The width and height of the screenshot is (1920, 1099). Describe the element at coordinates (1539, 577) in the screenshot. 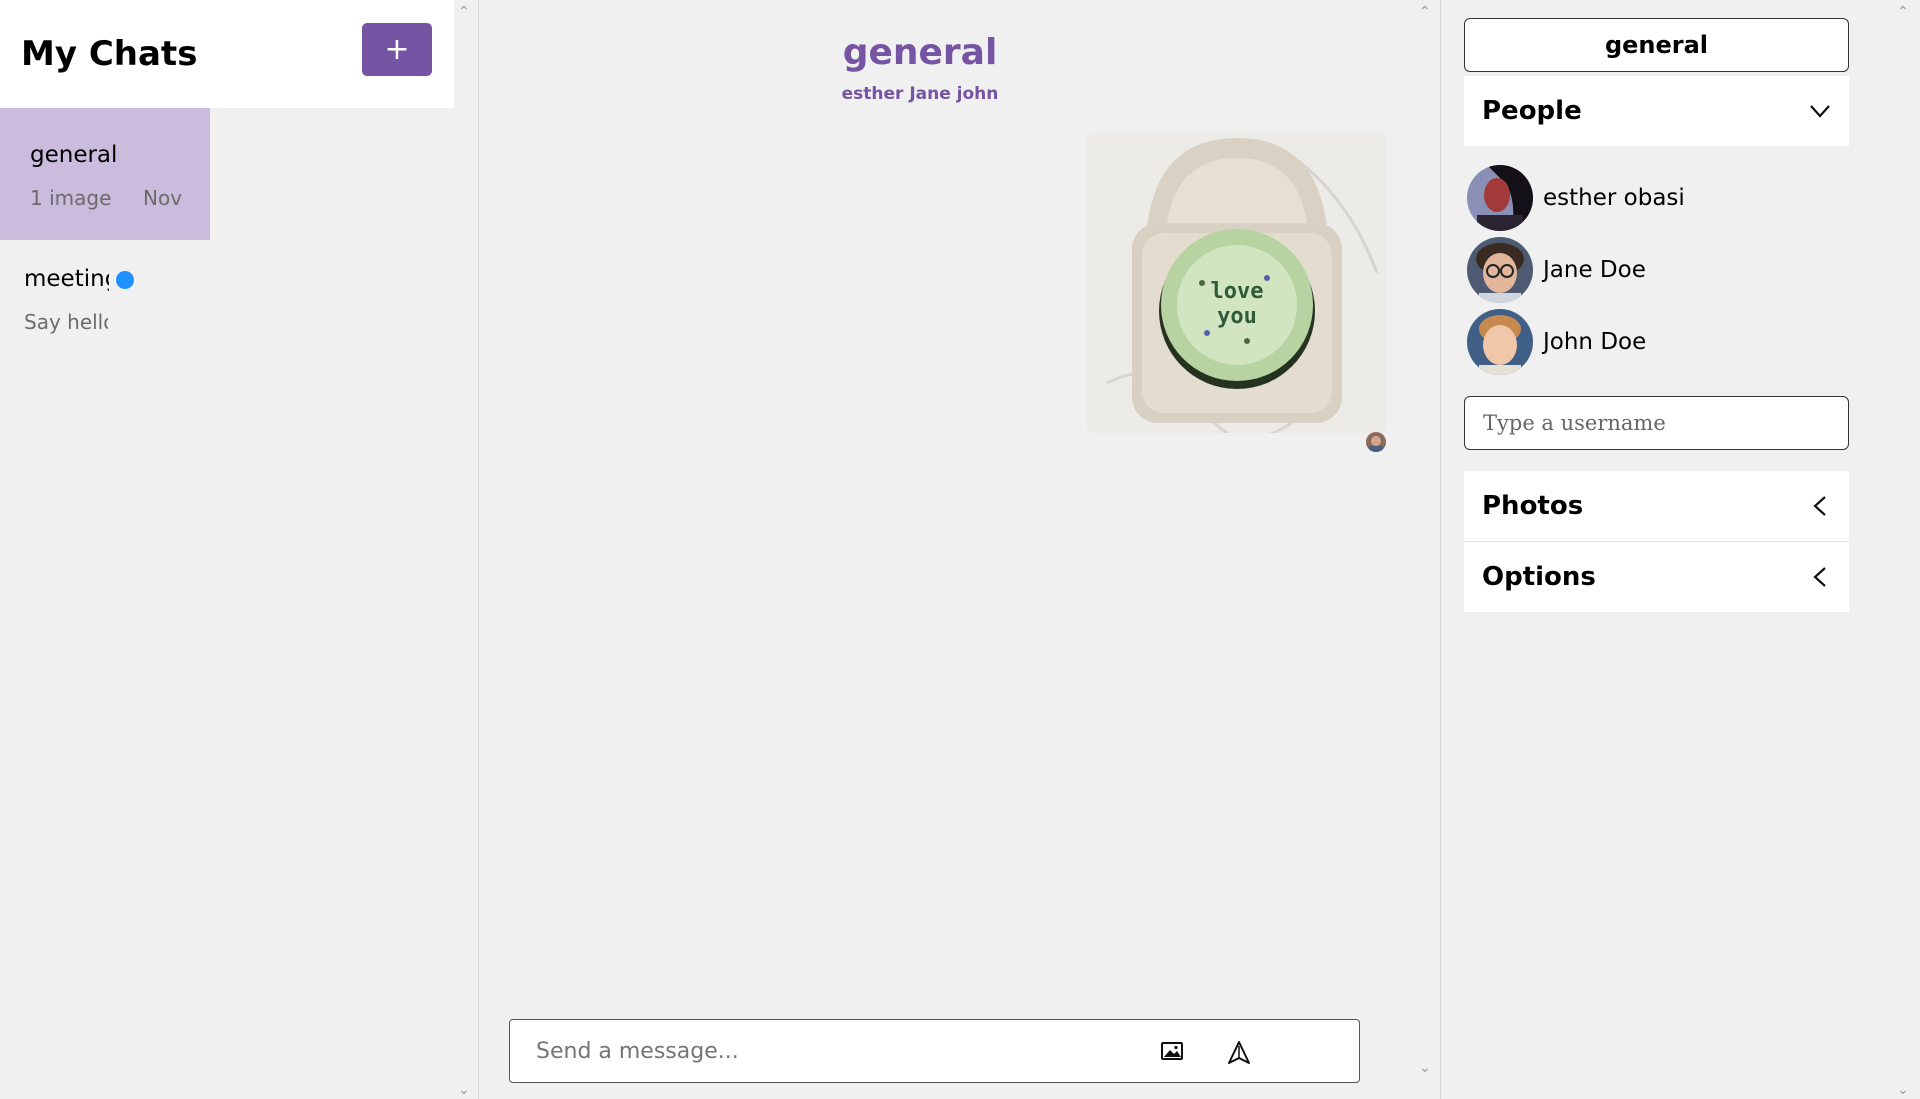

I see `options-section-label: Options` at that location.